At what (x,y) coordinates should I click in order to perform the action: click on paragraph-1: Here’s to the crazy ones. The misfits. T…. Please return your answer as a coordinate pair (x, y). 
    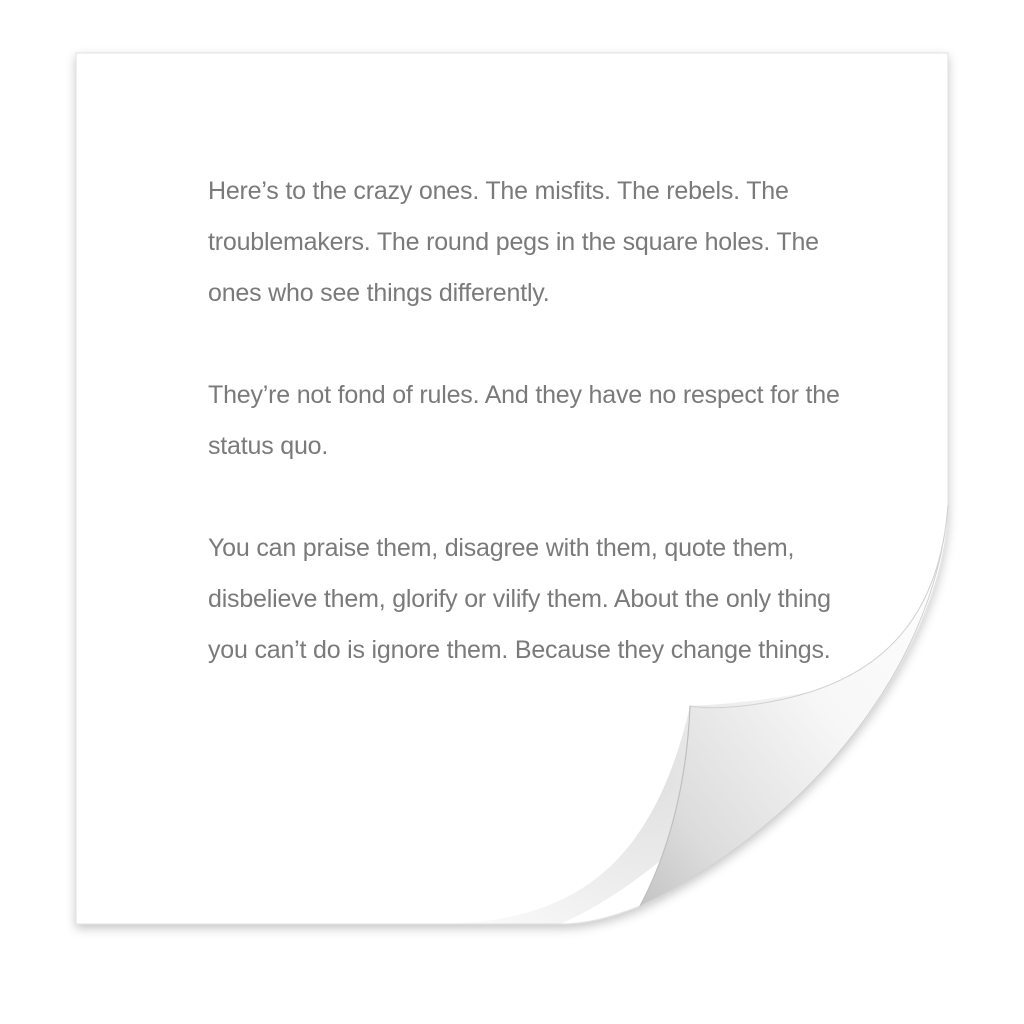
    Looking at the image, I should click on (513, 242).